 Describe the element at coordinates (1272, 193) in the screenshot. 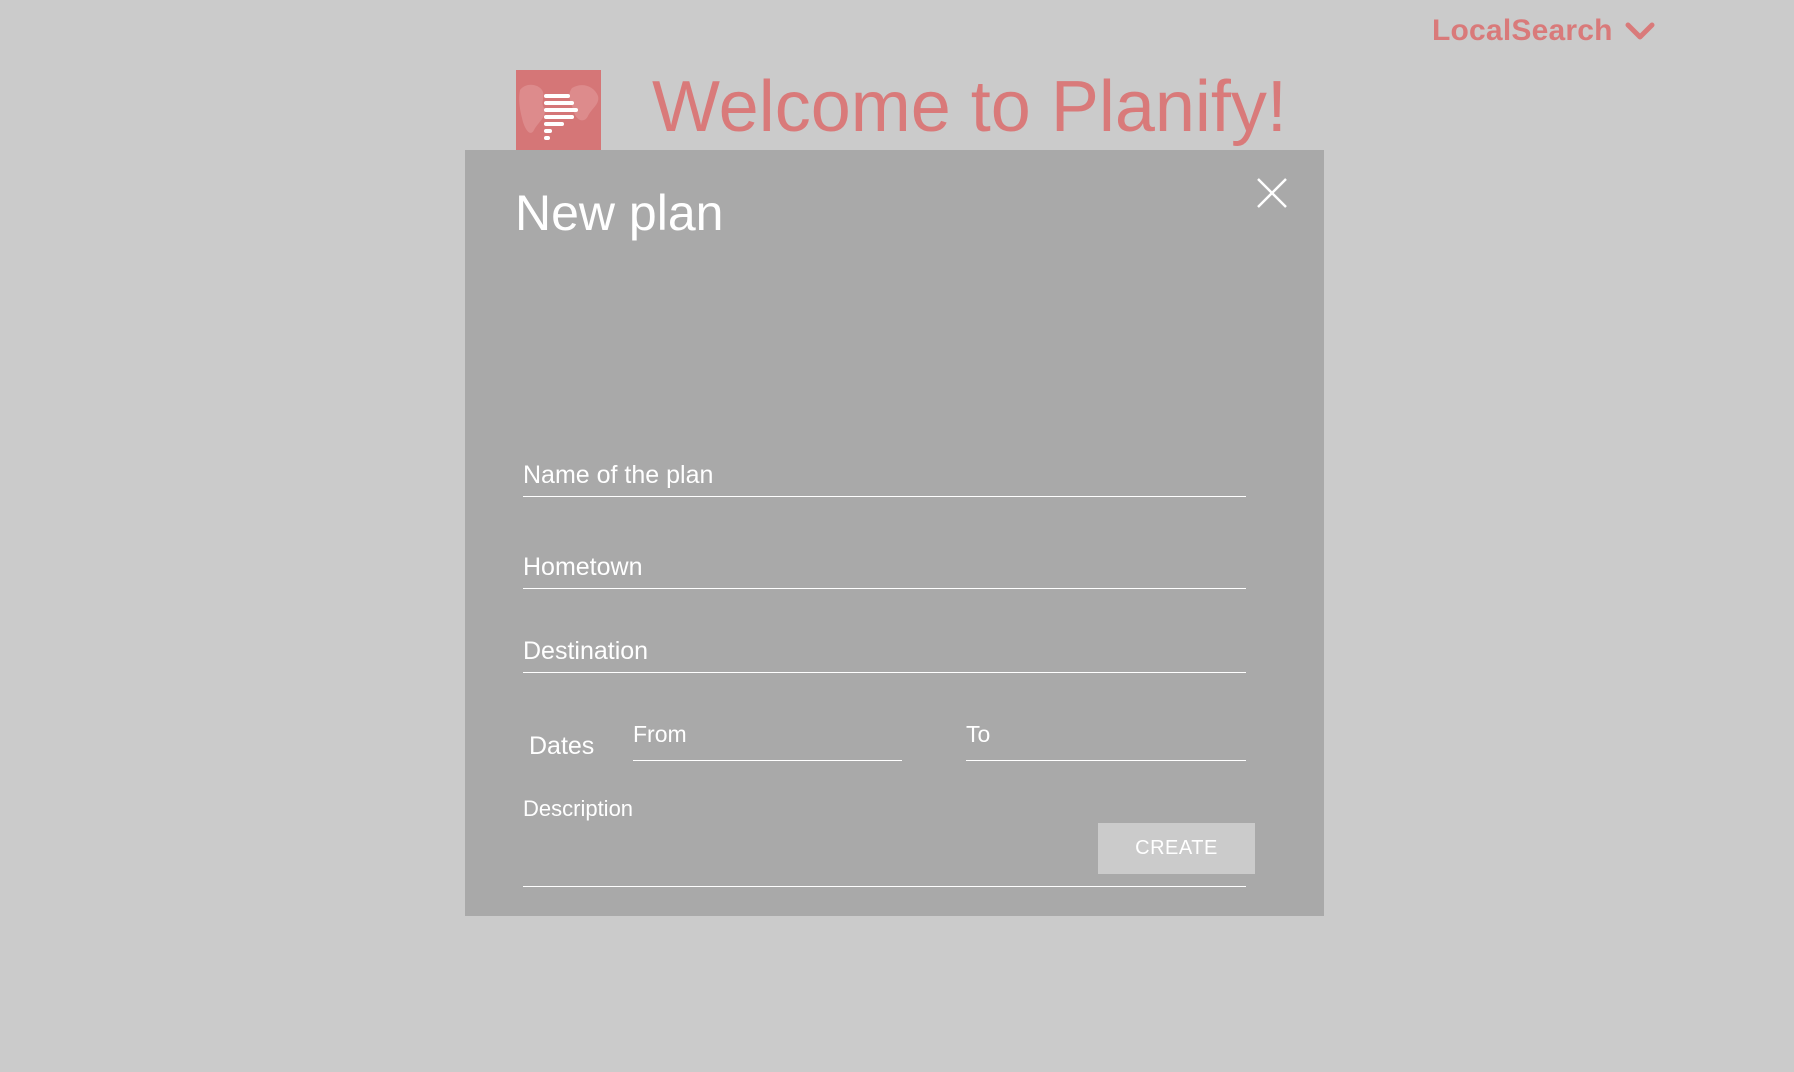

I see `close-icon` at that location.